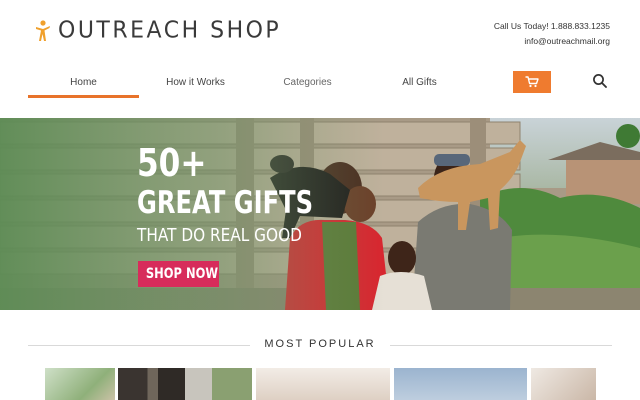 Image resolution: width=640 pixels, height=400 pixels. Describe the element at coordinates (181, 274) in the screenshot. I see `shop-now-label: SHOP NOW` at that location.